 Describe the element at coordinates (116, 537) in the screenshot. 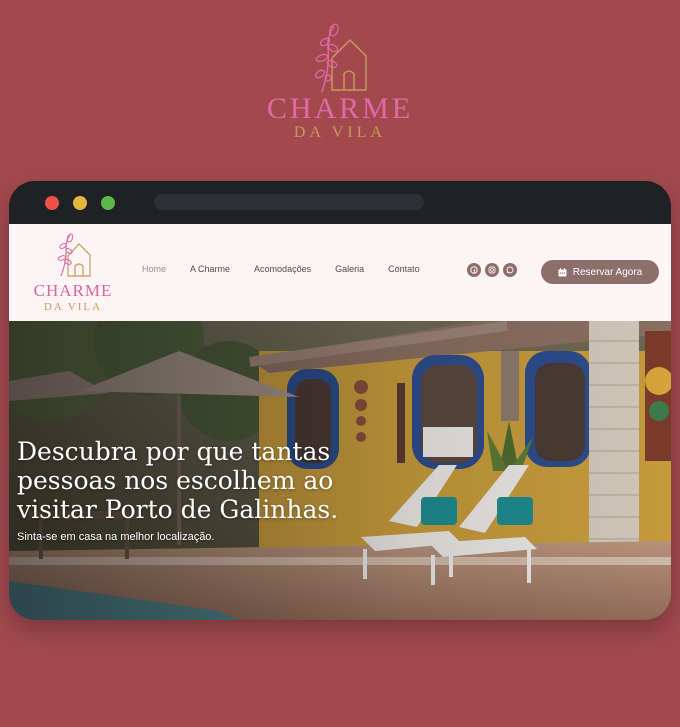

I see `hero-subtitle: Sinta-se em casa na melhor localização.` at that location.